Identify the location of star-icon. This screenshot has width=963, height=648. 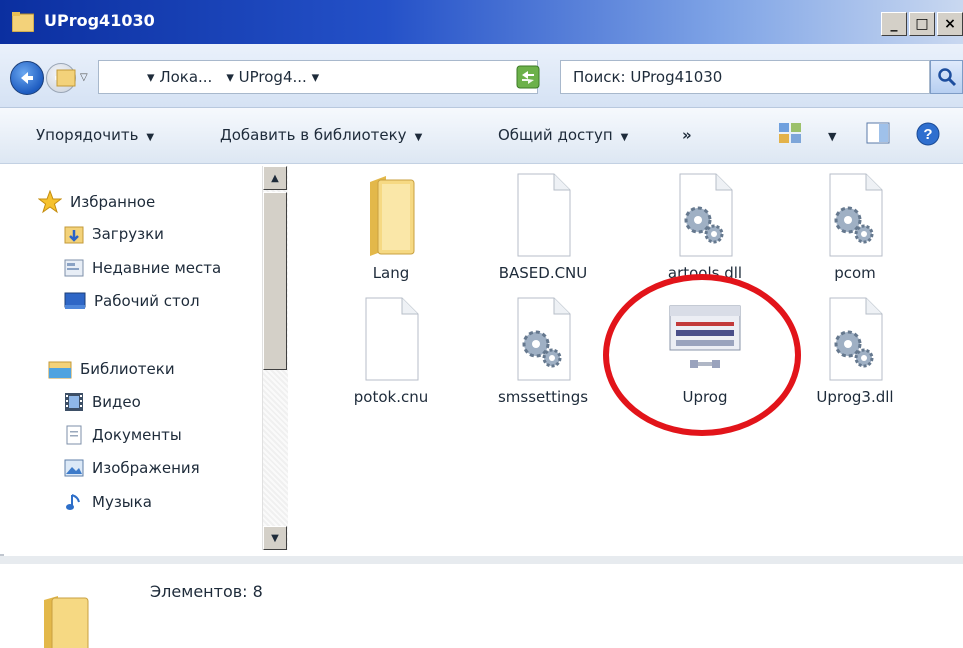
(50, 202).